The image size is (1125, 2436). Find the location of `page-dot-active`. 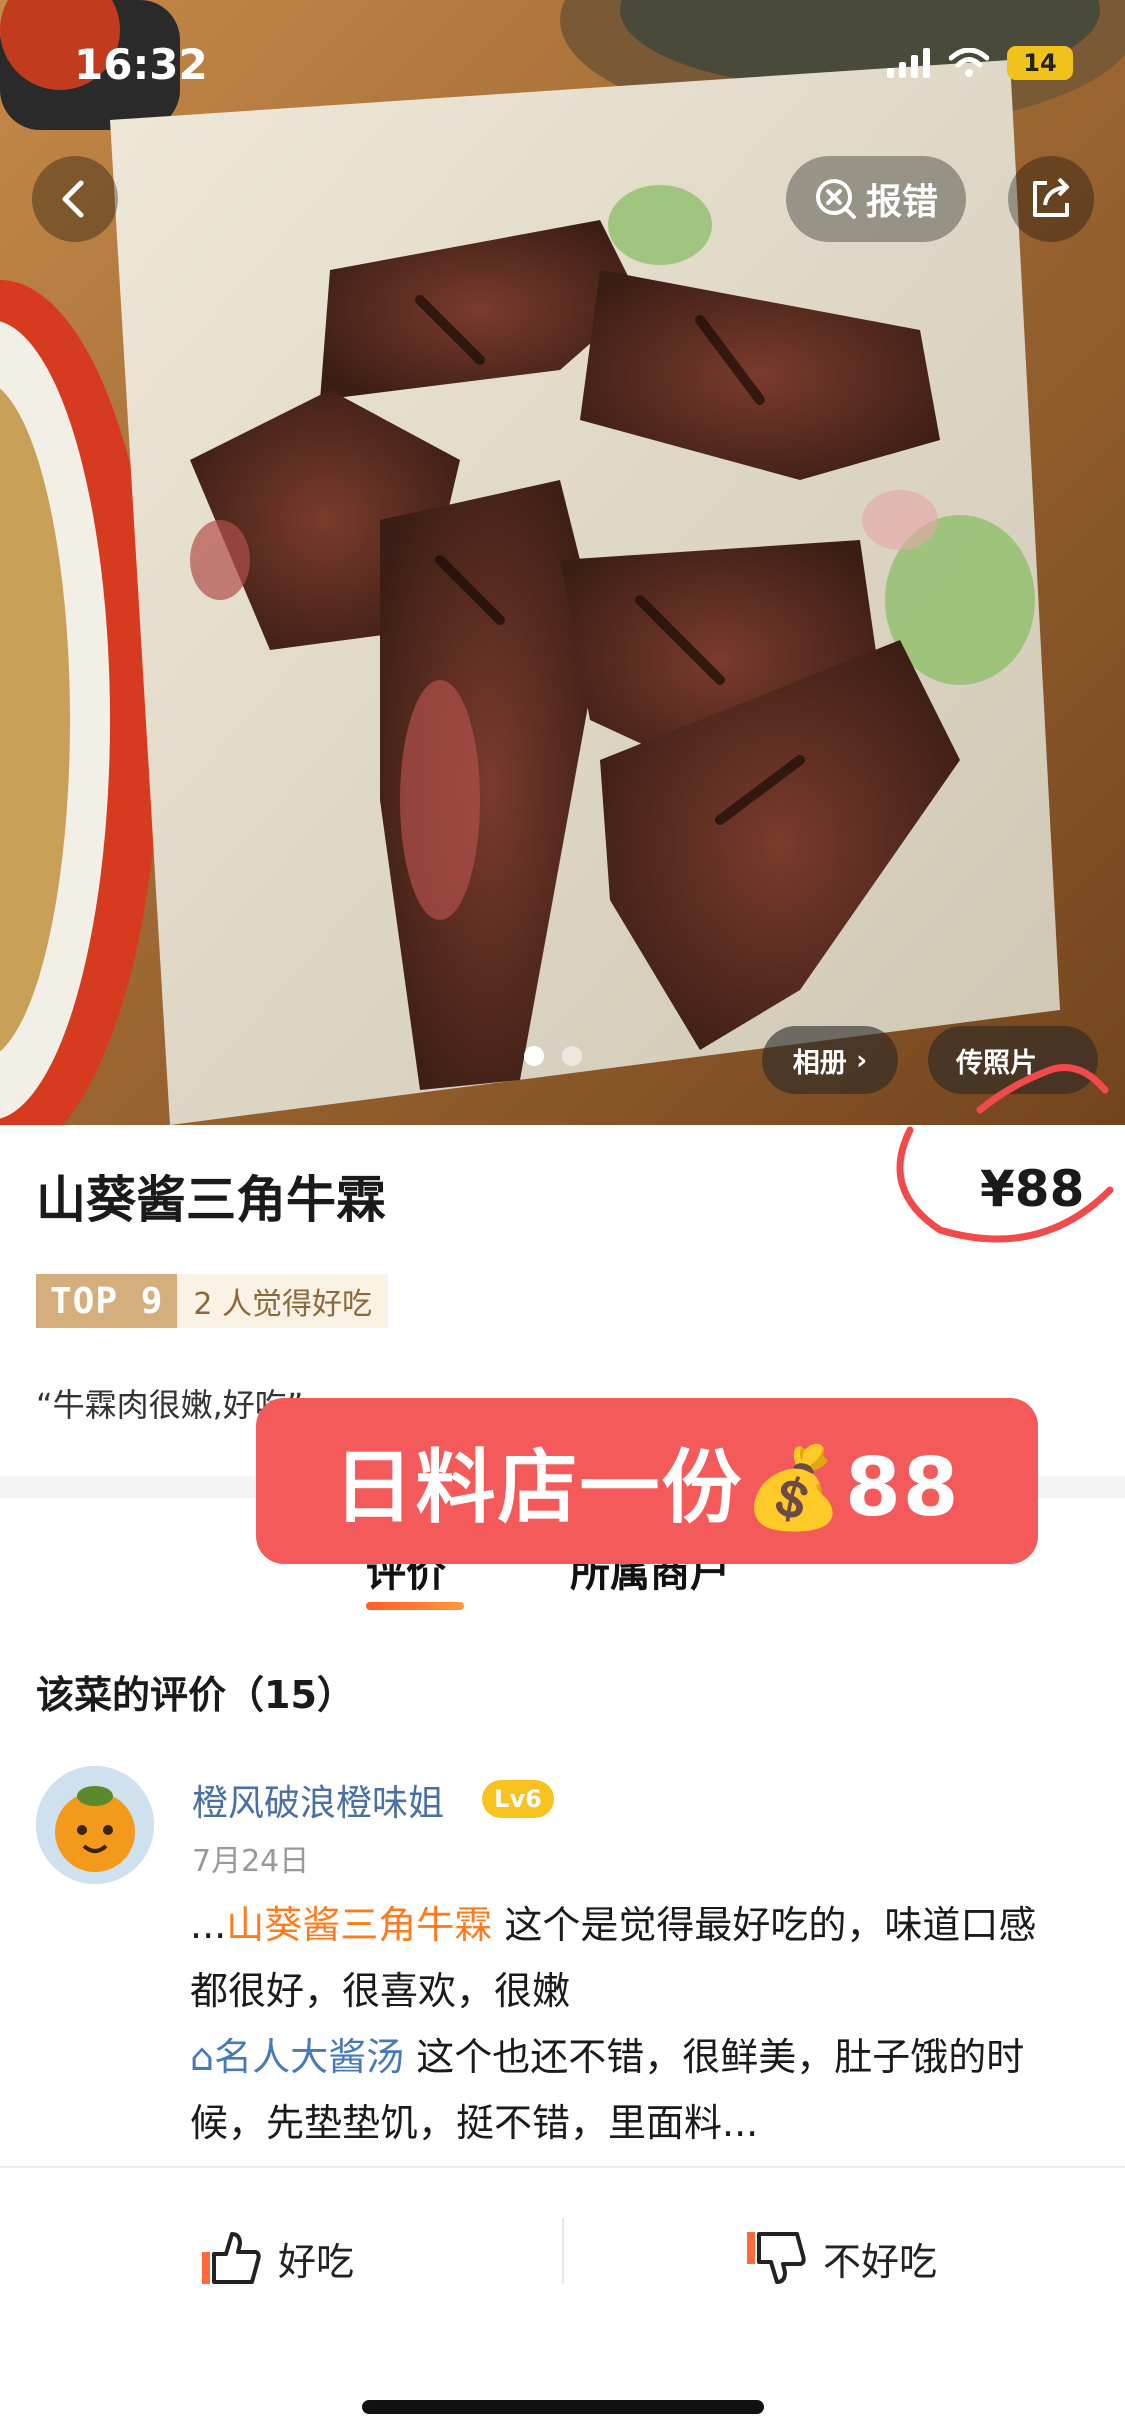

page-dot-active is located at coordinates (534, 1056).